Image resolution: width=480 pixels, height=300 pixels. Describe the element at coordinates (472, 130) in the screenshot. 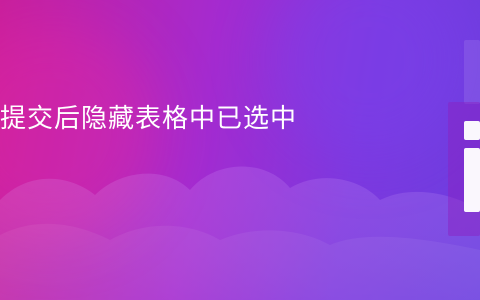

I see `decorative-white-block-small` at that location.